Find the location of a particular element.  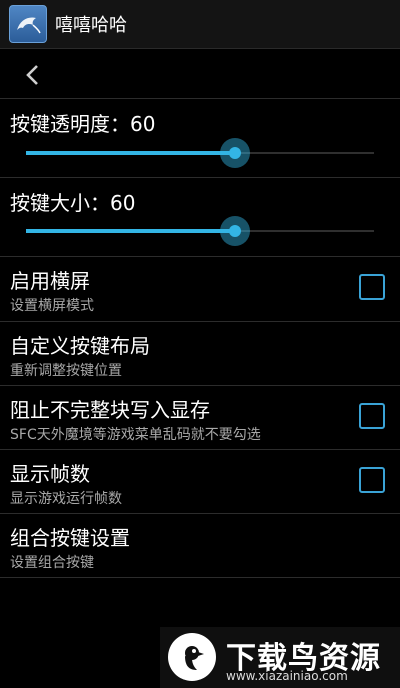

block-vram-checkbox is located at coordinates (372, 416).